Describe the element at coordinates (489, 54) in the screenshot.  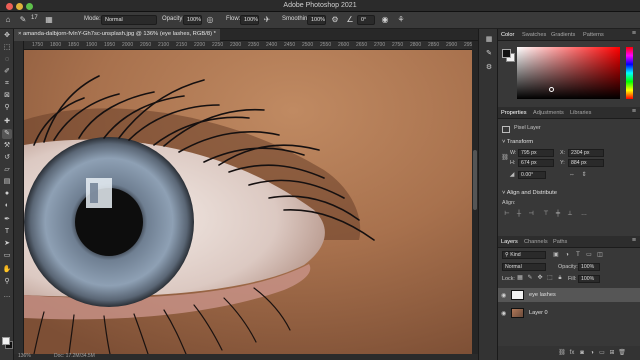
I see `brush-settings-panel-icon: ✎` at that location.